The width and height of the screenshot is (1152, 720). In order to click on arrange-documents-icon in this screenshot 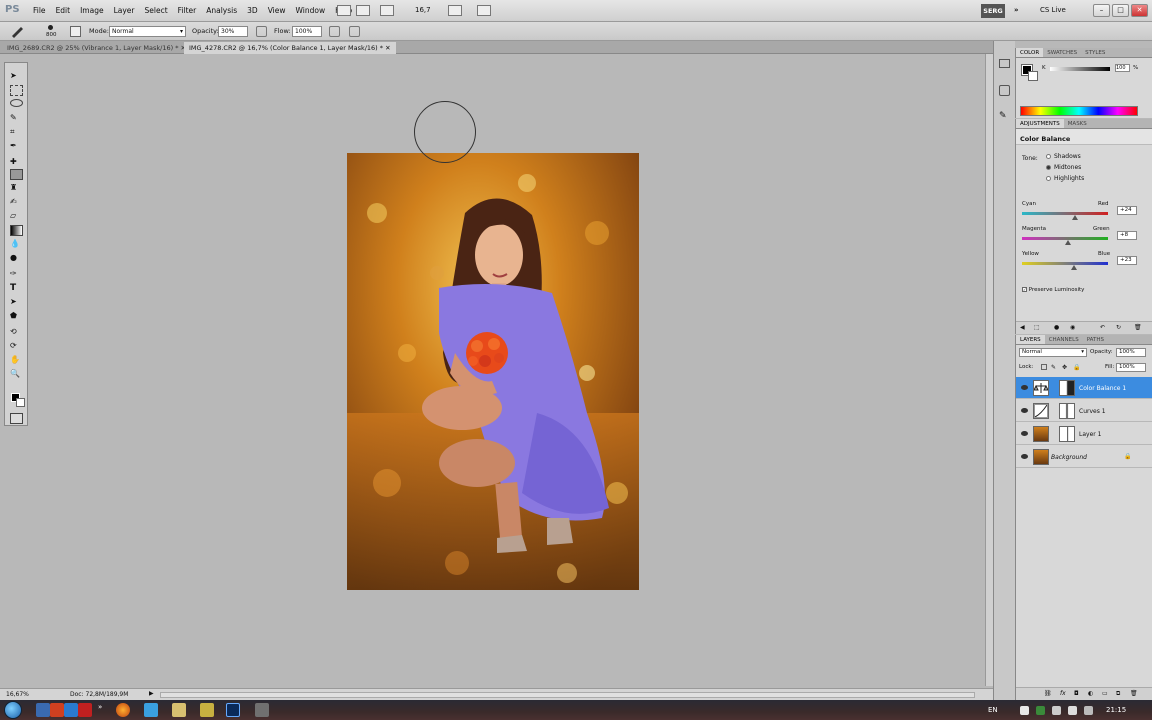, I will do `click(455, 10)`.